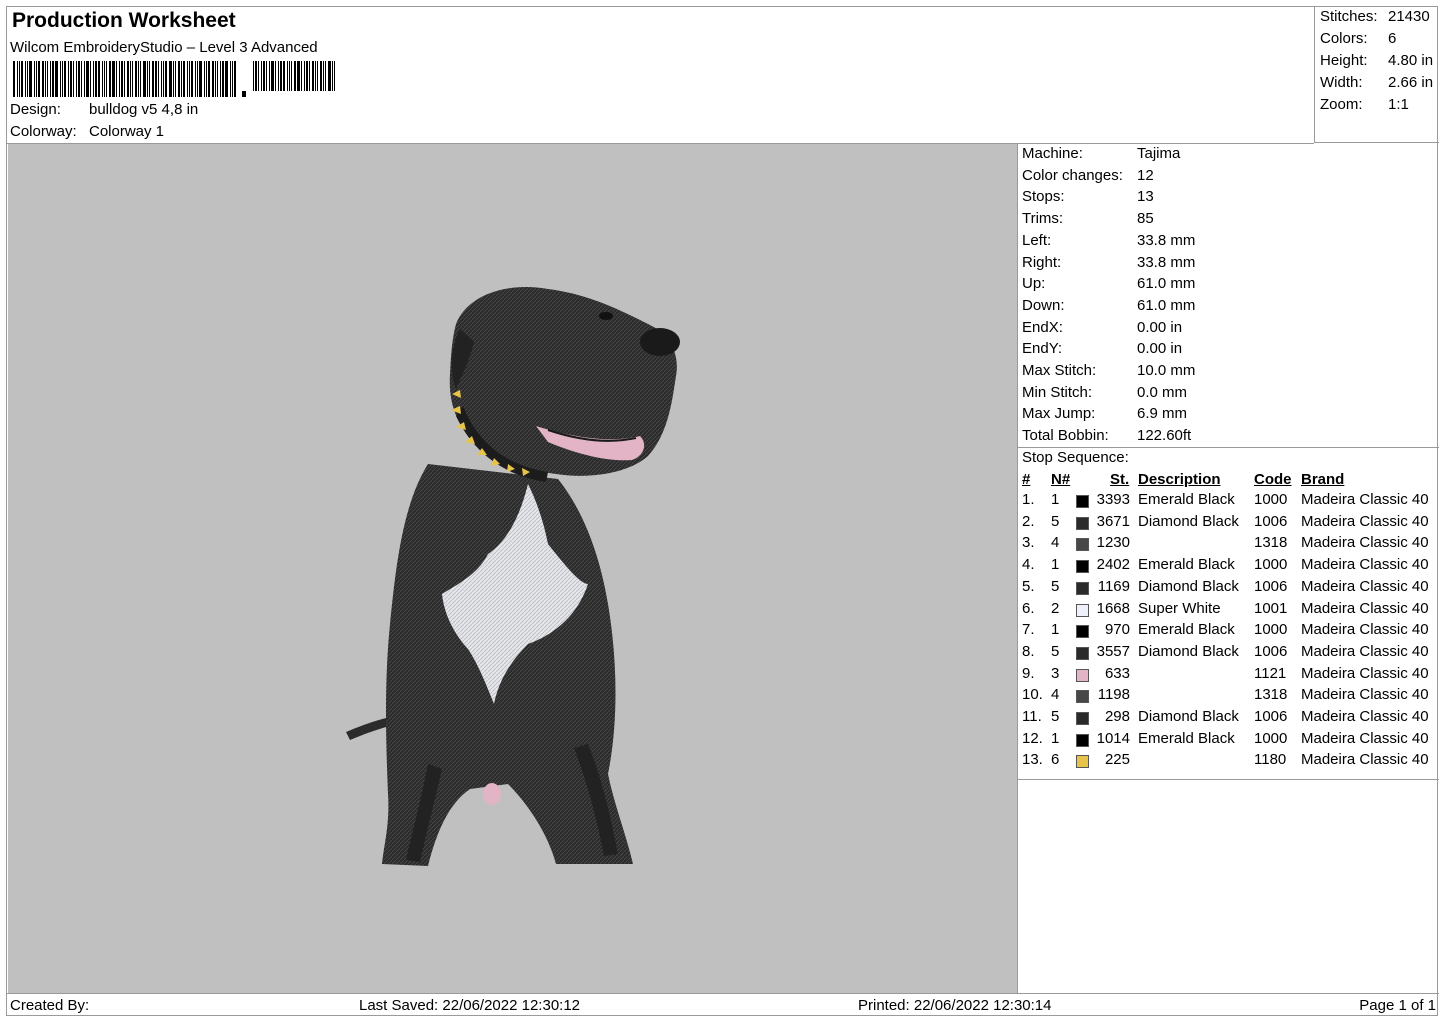 The width and height of the screenshot is (1445, 1021). I want to click on design-row: Design: bulldog v5 4,8 in, so click(104, 109).